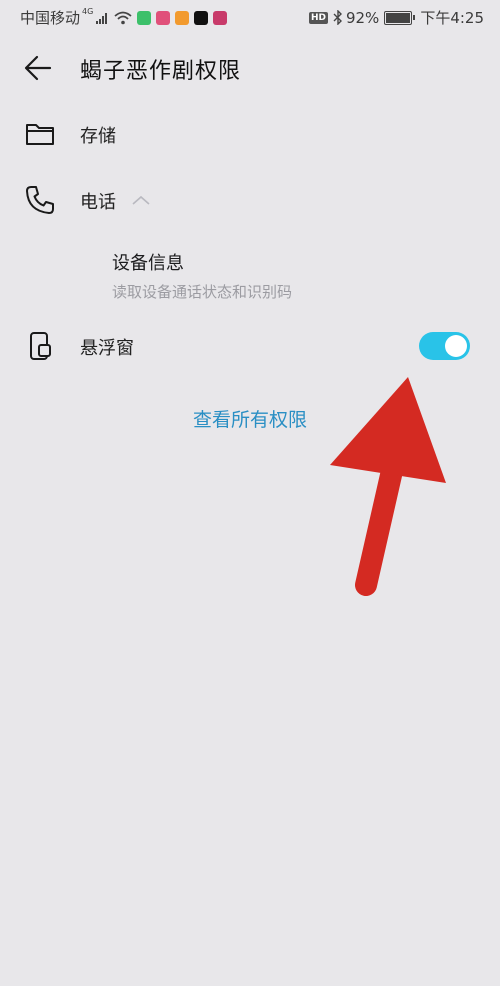  What do you see at coordinates (161, 71) in the screenshot?
I see `page-title: 蝎子恶作剧权限` at bounding box center [161, 71].